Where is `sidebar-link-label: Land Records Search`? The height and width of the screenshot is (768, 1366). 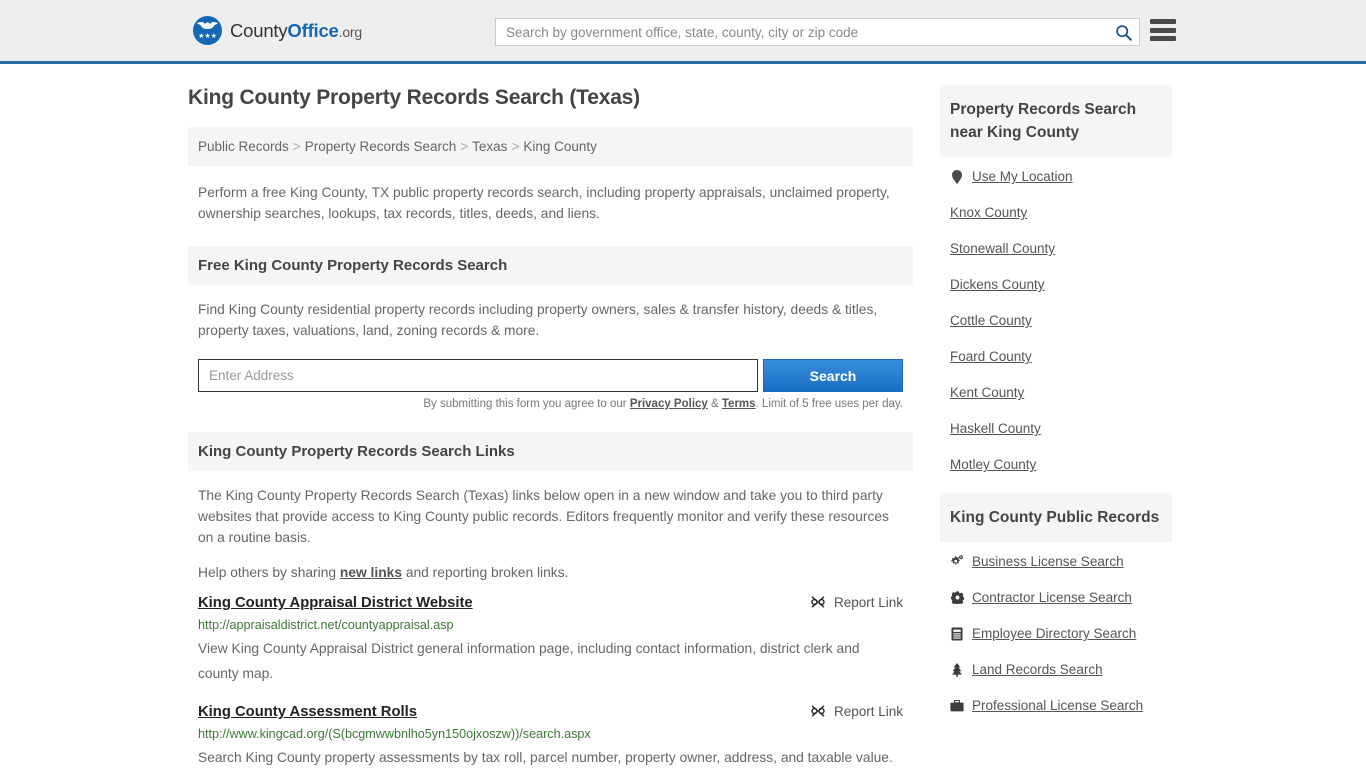
sidebar-link-label: Land Records Search is located at coordinates (1037, 669).